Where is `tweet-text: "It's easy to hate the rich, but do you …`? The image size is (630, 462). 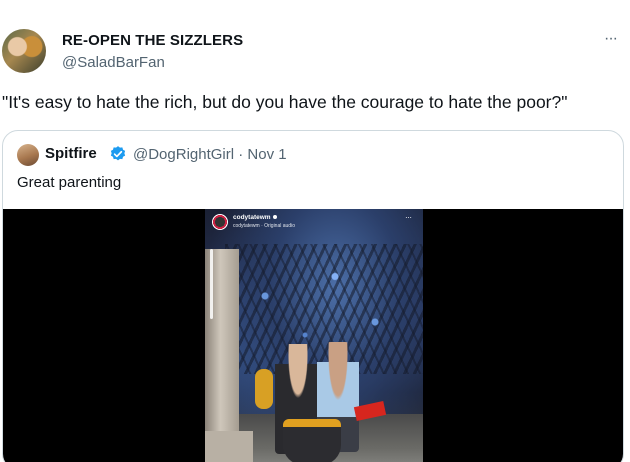
tweet-text: "It's easy to hate the rich, but do you … is located at coordinates (285, 102).